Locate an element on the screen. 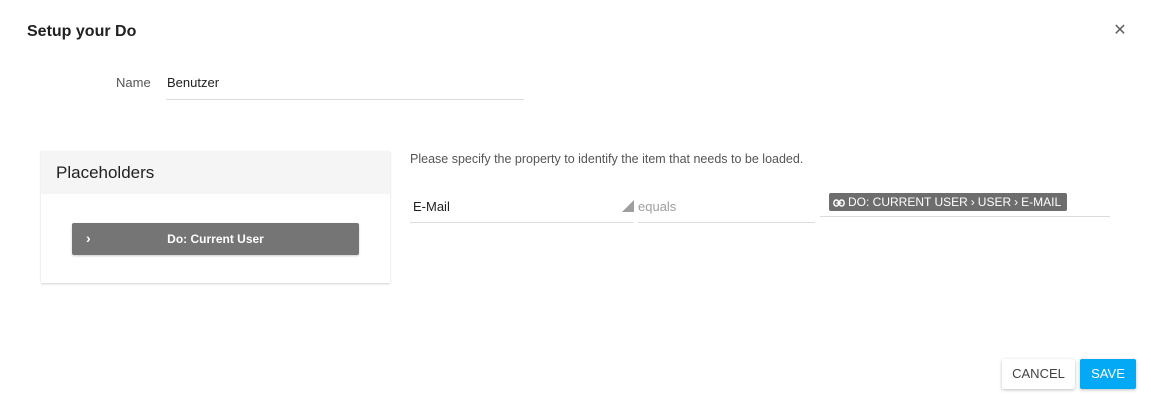  placeholders-panel: Placeholders › Do: Current User is located at coordinates (215, 217).